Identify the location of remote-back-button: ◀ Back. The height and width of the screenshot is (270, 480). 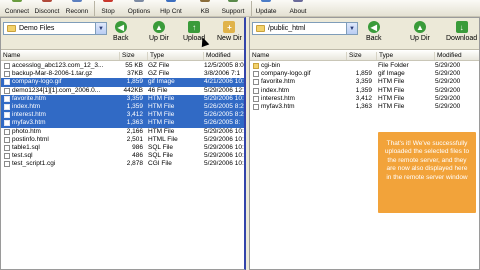
(374, 31).